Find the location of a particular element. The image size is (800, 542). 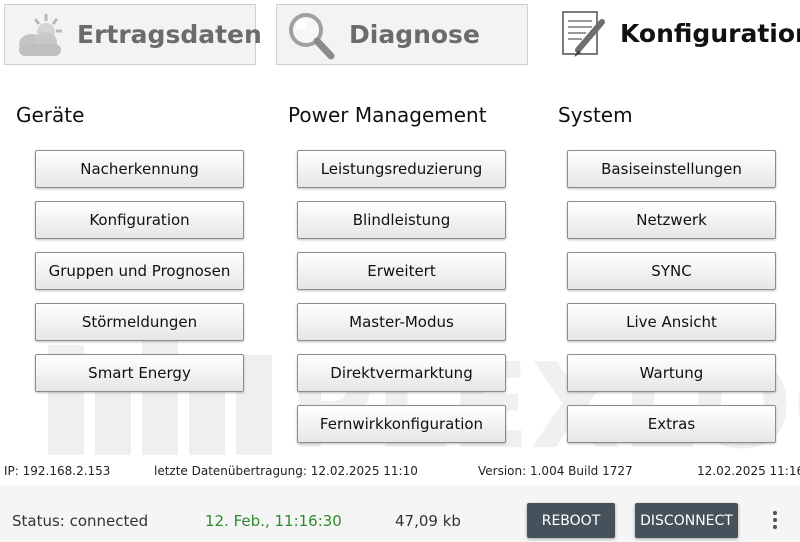

more-options-icon is located at coordinates (775, 520).